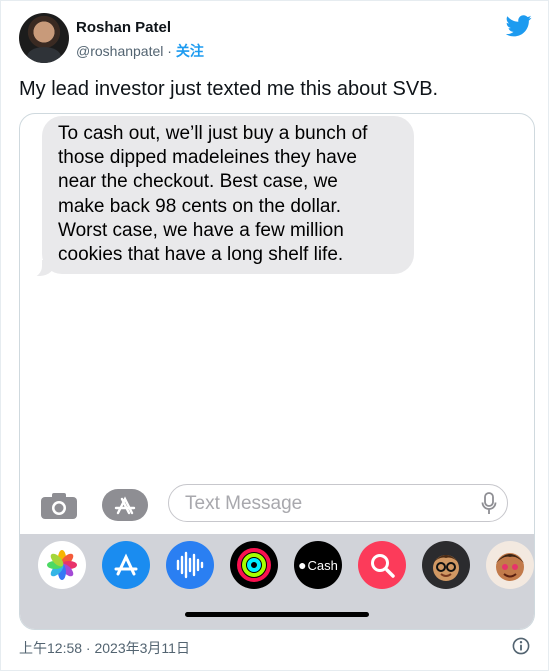 This screenshot has width=549, height=671. I want to click on photos-app-icon, so click(62, 565).